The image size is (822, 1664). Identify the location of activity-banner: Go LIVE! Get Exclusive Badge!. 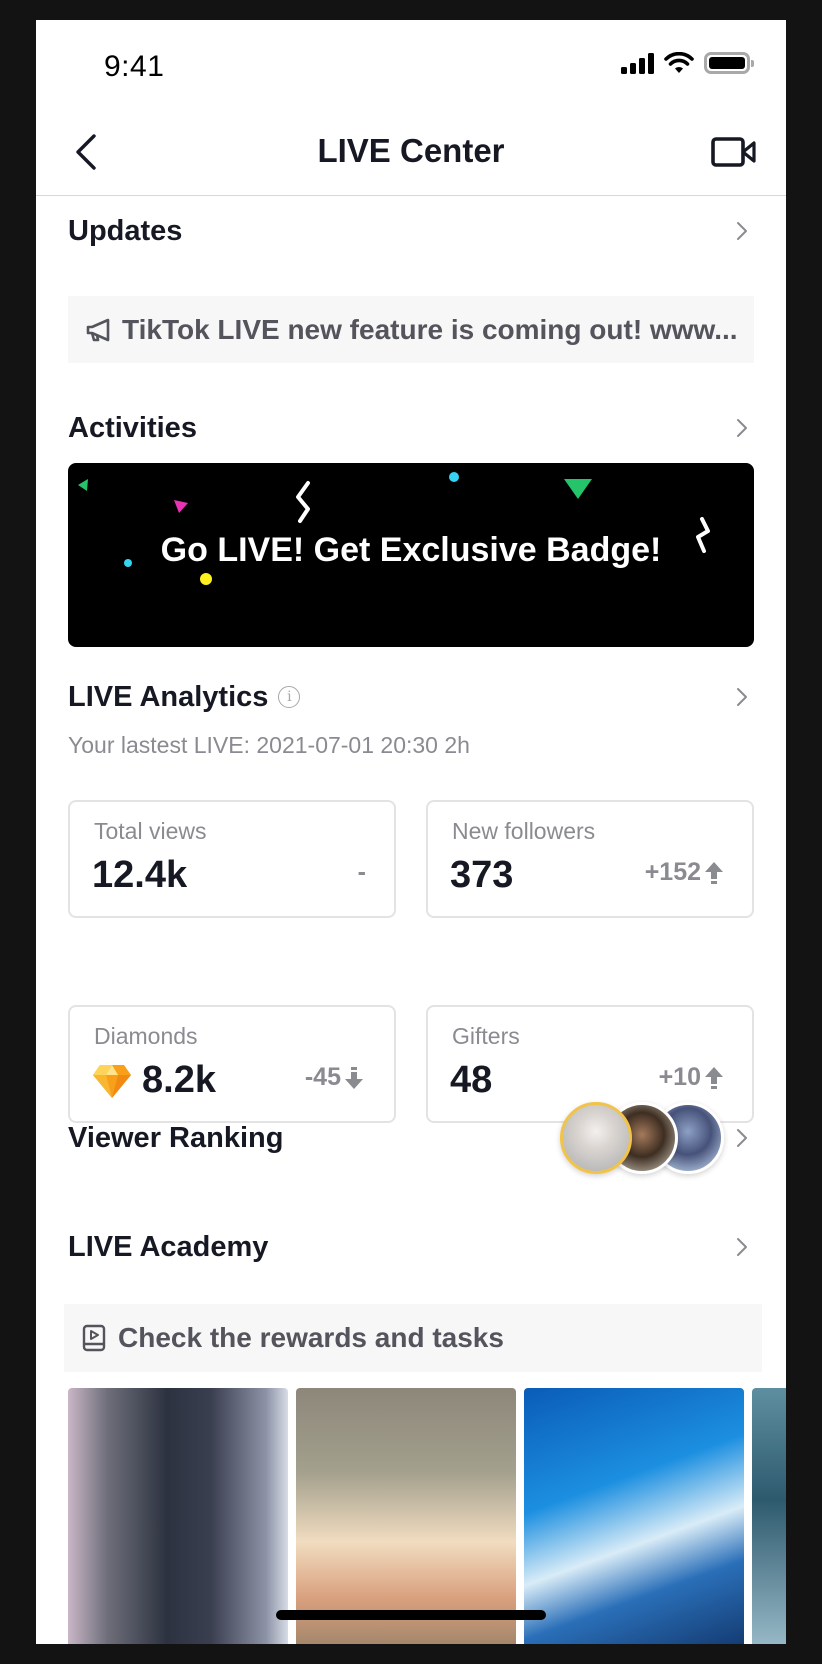
(411, 555).